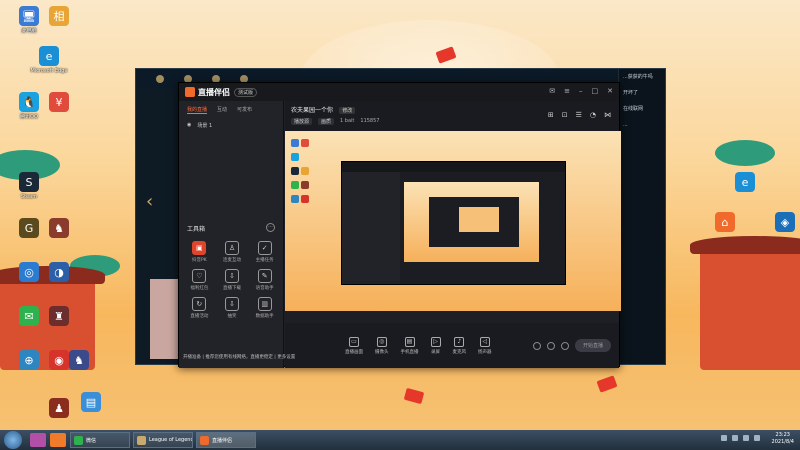 This screenshot has width=800, height=450. What do you see at coordinates (593, 115) in the screenshot?
I see `bell-icon: ◔` at bounding box center [593, 115].